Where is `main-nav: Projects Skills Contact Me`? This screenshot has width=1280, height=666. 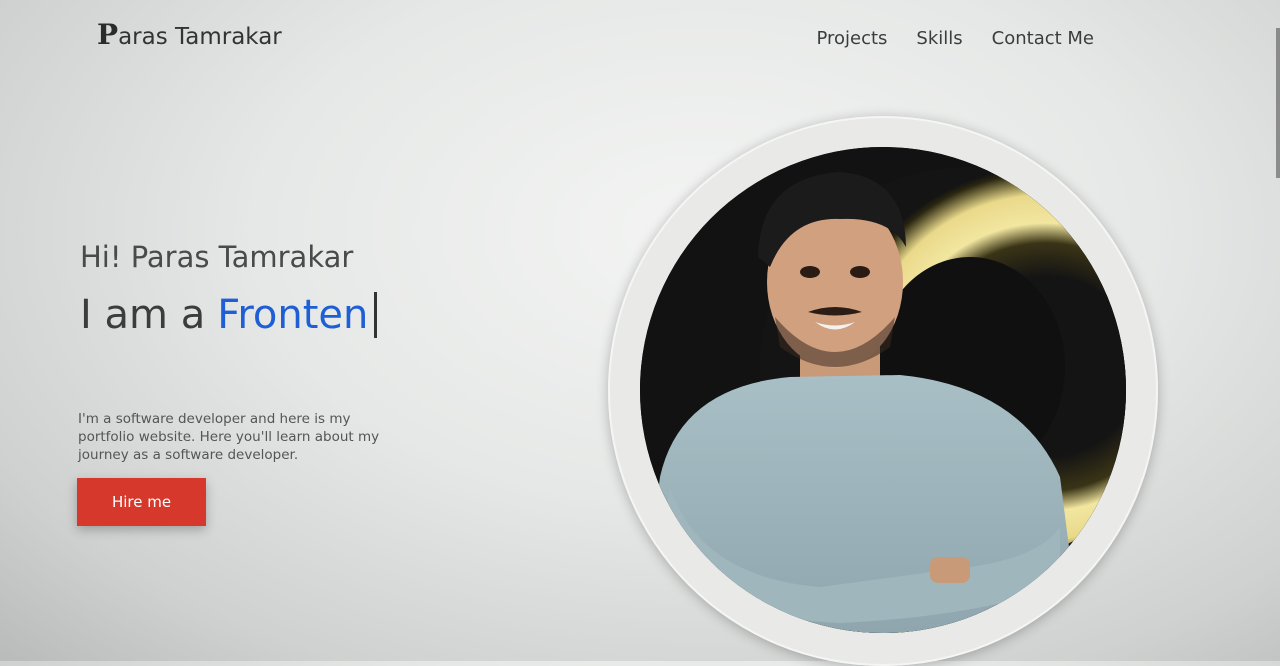 main-nav: Projects Skills Contact Me is located at coordinates (955, 38).